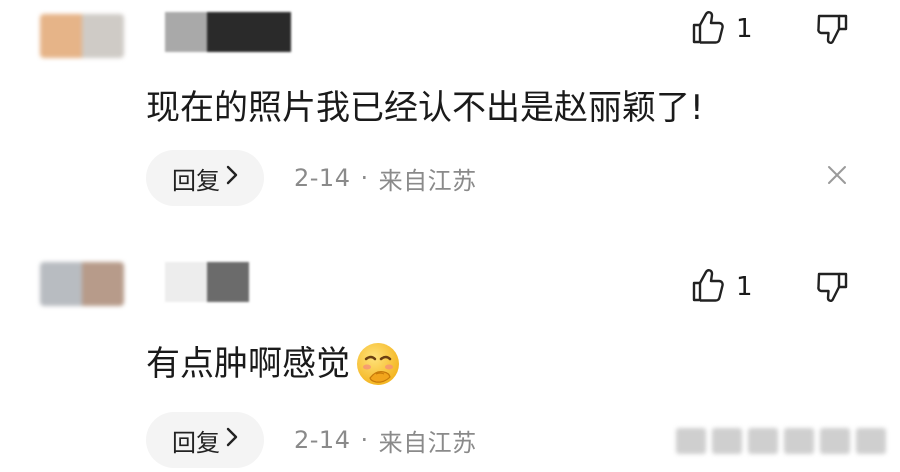 This screenshot has width=900, height=472. Describe the element at coordinates (378, 364) in the screenshot. I see `smirk-emoji-icon` at that location.